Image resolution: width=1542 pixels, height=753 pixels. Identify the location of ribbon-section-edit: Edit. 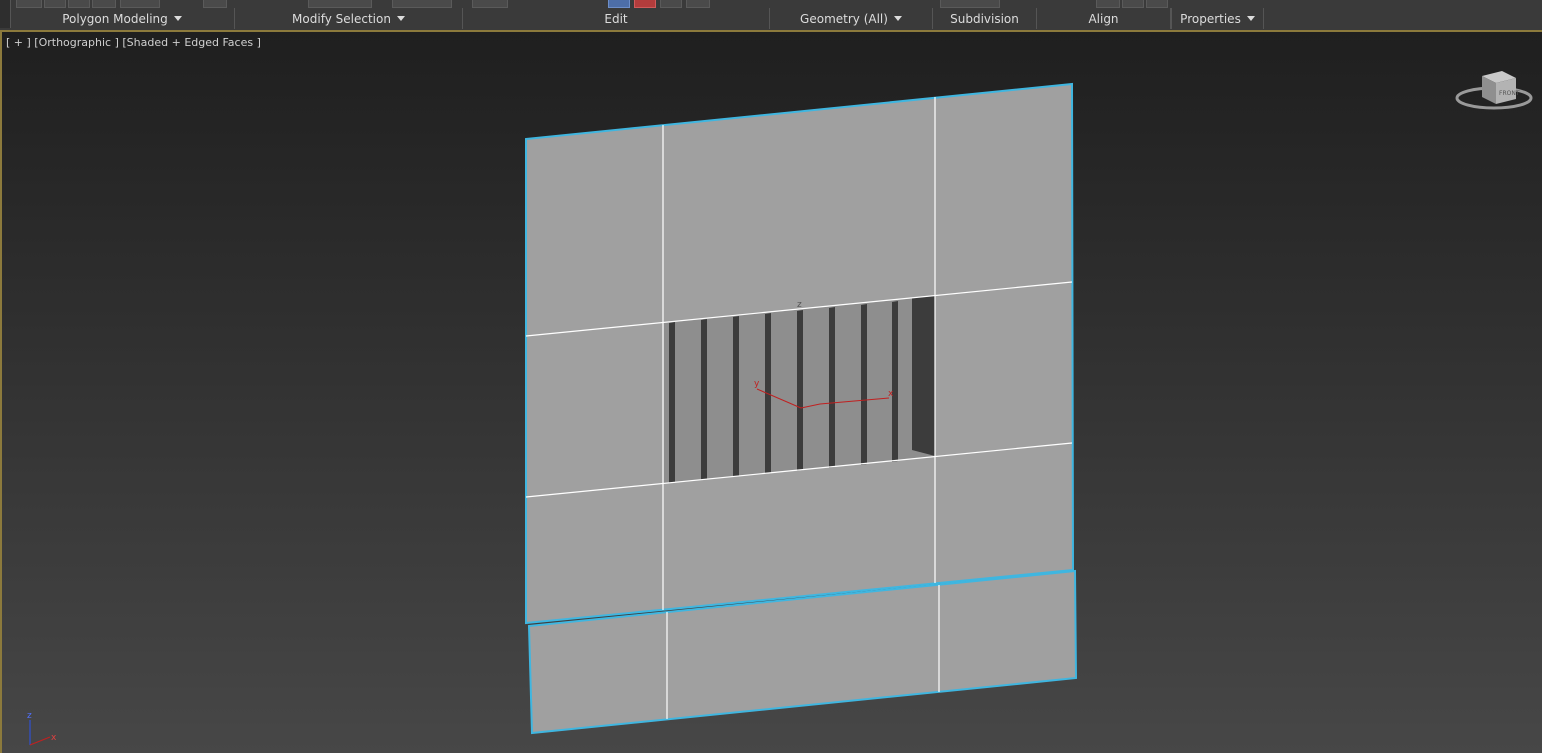
(616, 18).